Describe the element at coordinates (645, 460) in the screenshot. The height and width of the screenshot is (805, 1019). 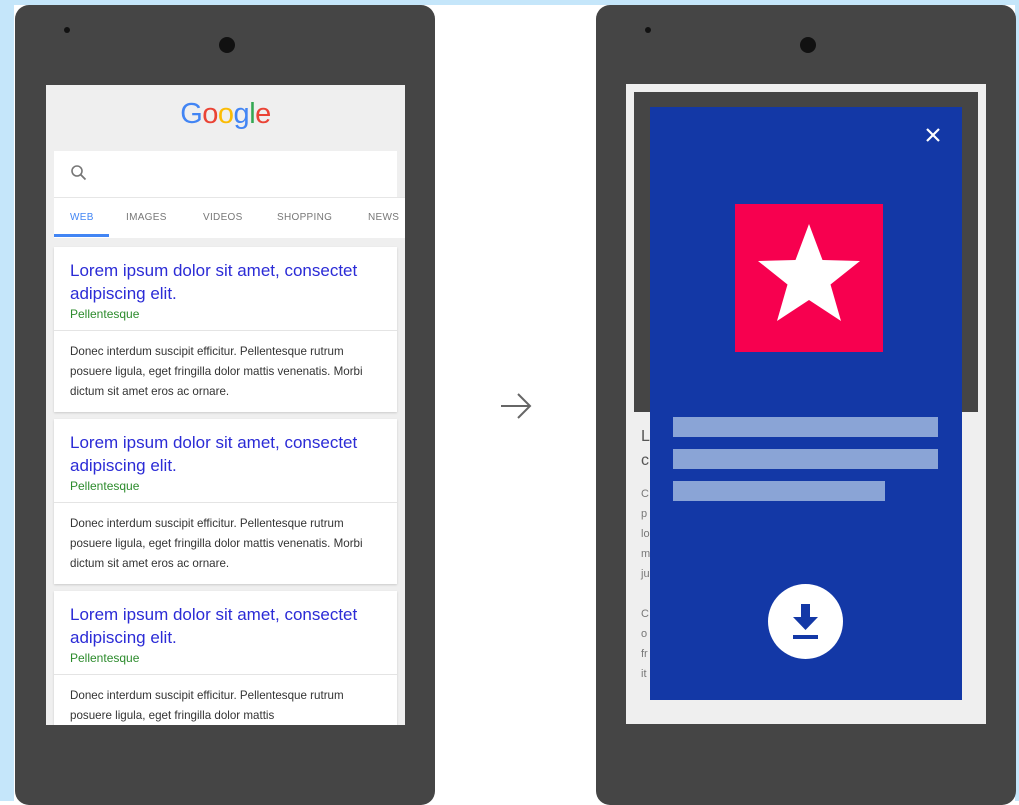
I see `background-text: c` at that location.